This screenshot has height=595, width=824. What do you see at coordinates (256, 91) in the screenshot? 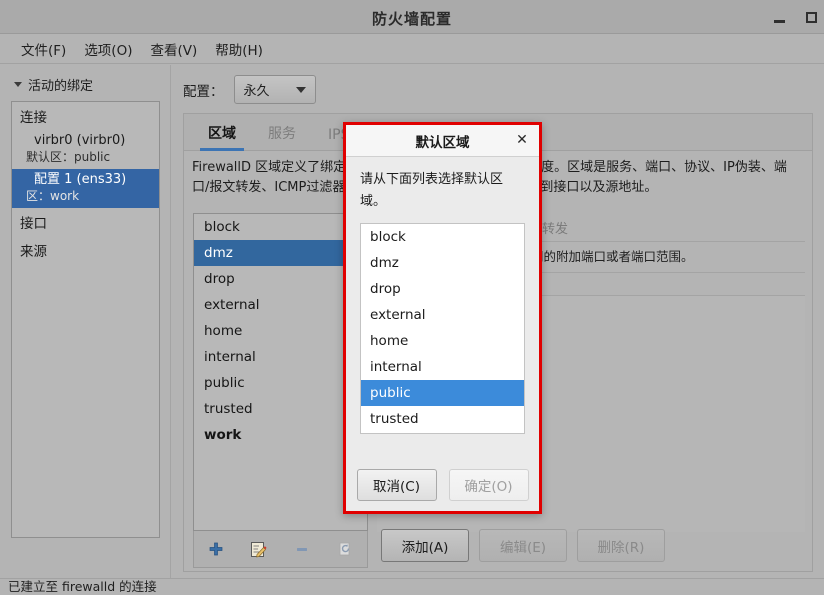
I see `configuration-value: 永久` at bounding box center [256, 91].